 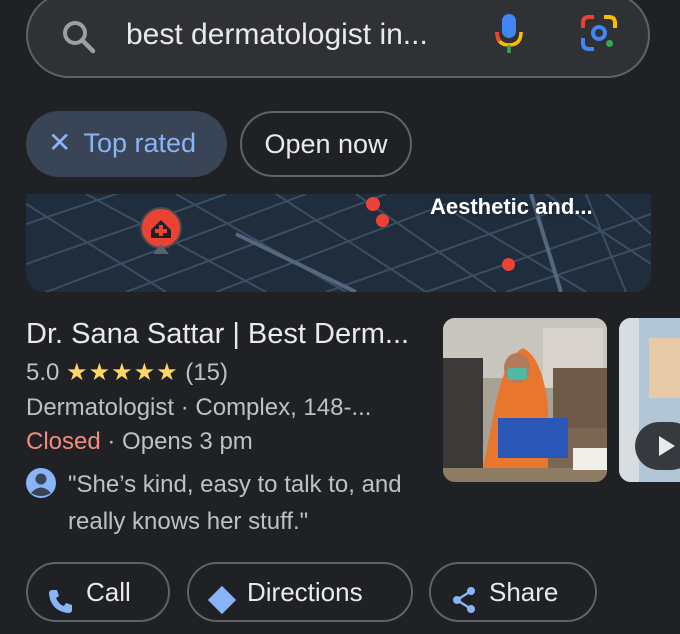 I want to click on close-icon: ✕, so click(x=59, y=143).